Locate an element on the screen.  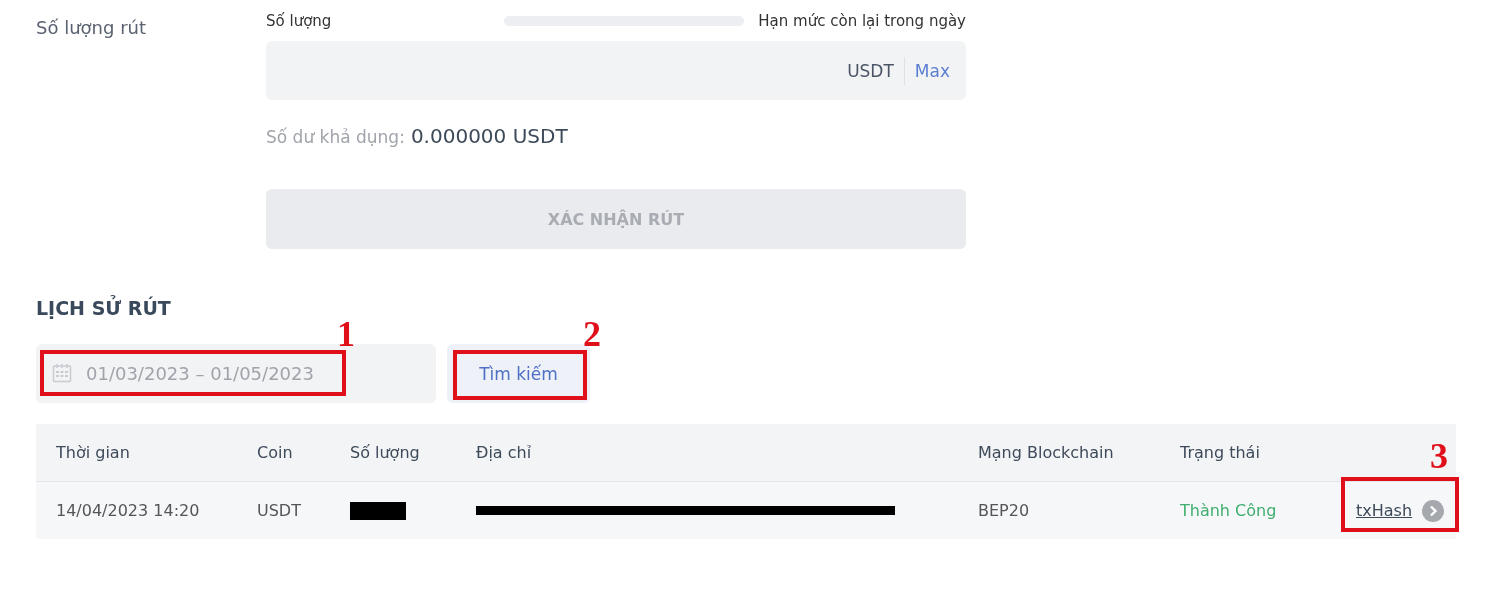
txhash-link: txHash is located at coordinates (1384, 510).